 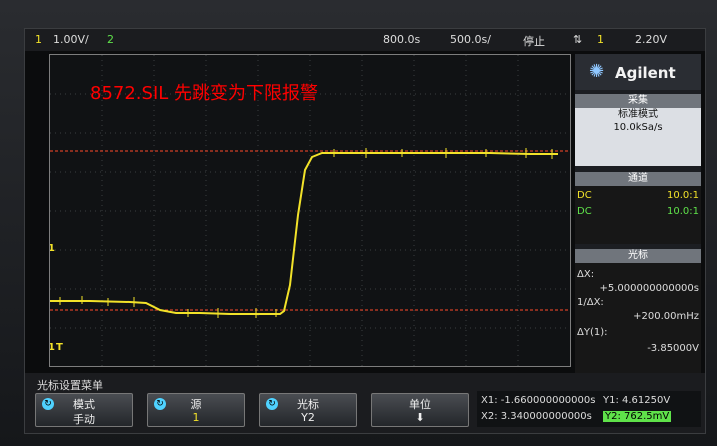 What do you see at coordinates (196, 404) in the screenshot?
I see `source-softkey-label: 源` at bounding box center [196, 404].